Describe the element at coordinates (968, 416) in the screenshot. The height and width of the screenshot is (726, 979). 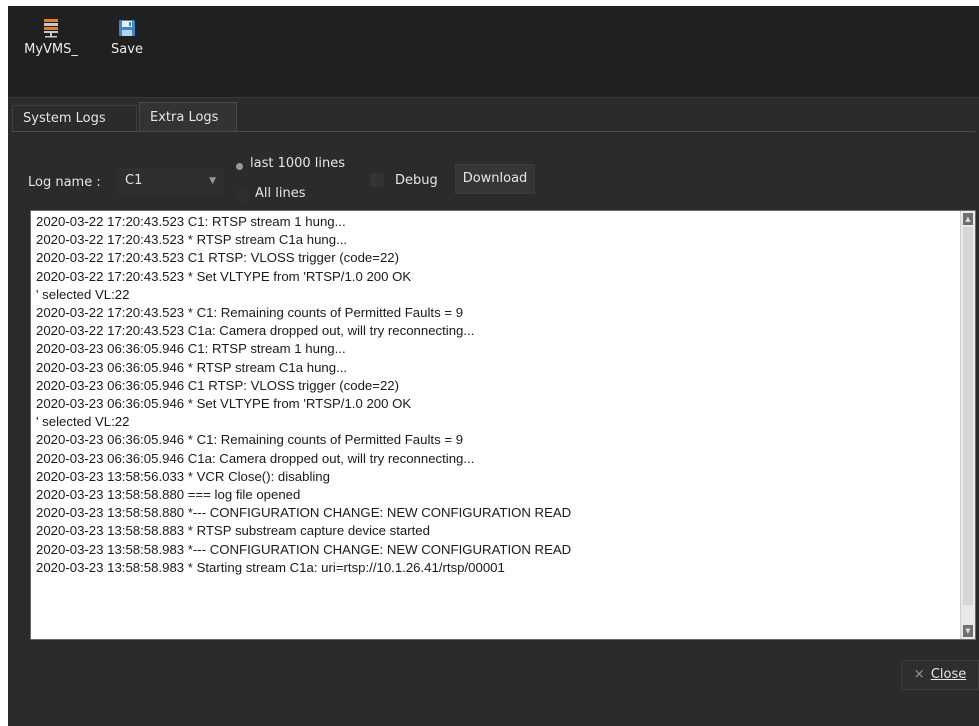
I see `scrollbar-thumb` at that location.